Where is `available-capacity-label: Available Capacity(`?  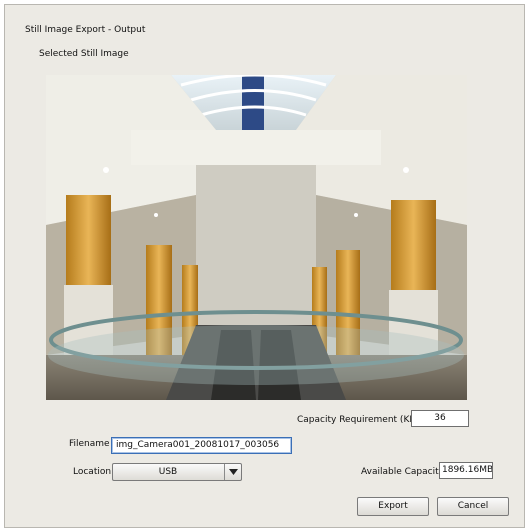
available-capacity-label: Available Capacity( is located at coordinates (404, 472).